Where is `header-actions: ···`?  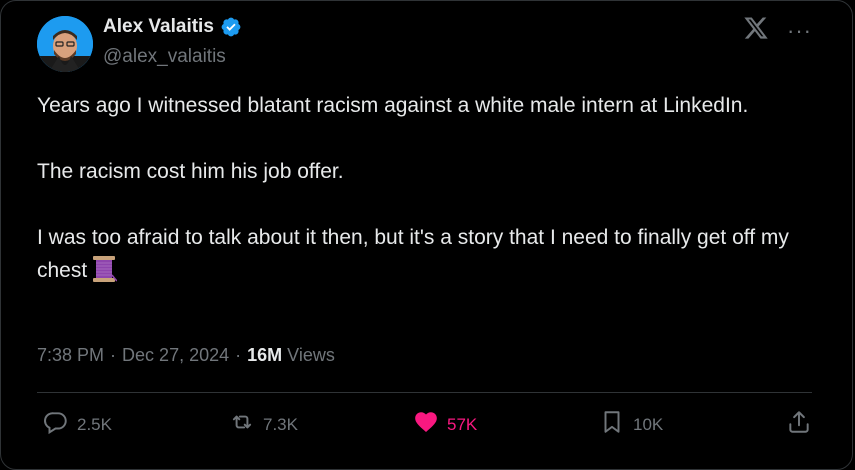 header-actions: ··· is located at coordinates (777, 30).